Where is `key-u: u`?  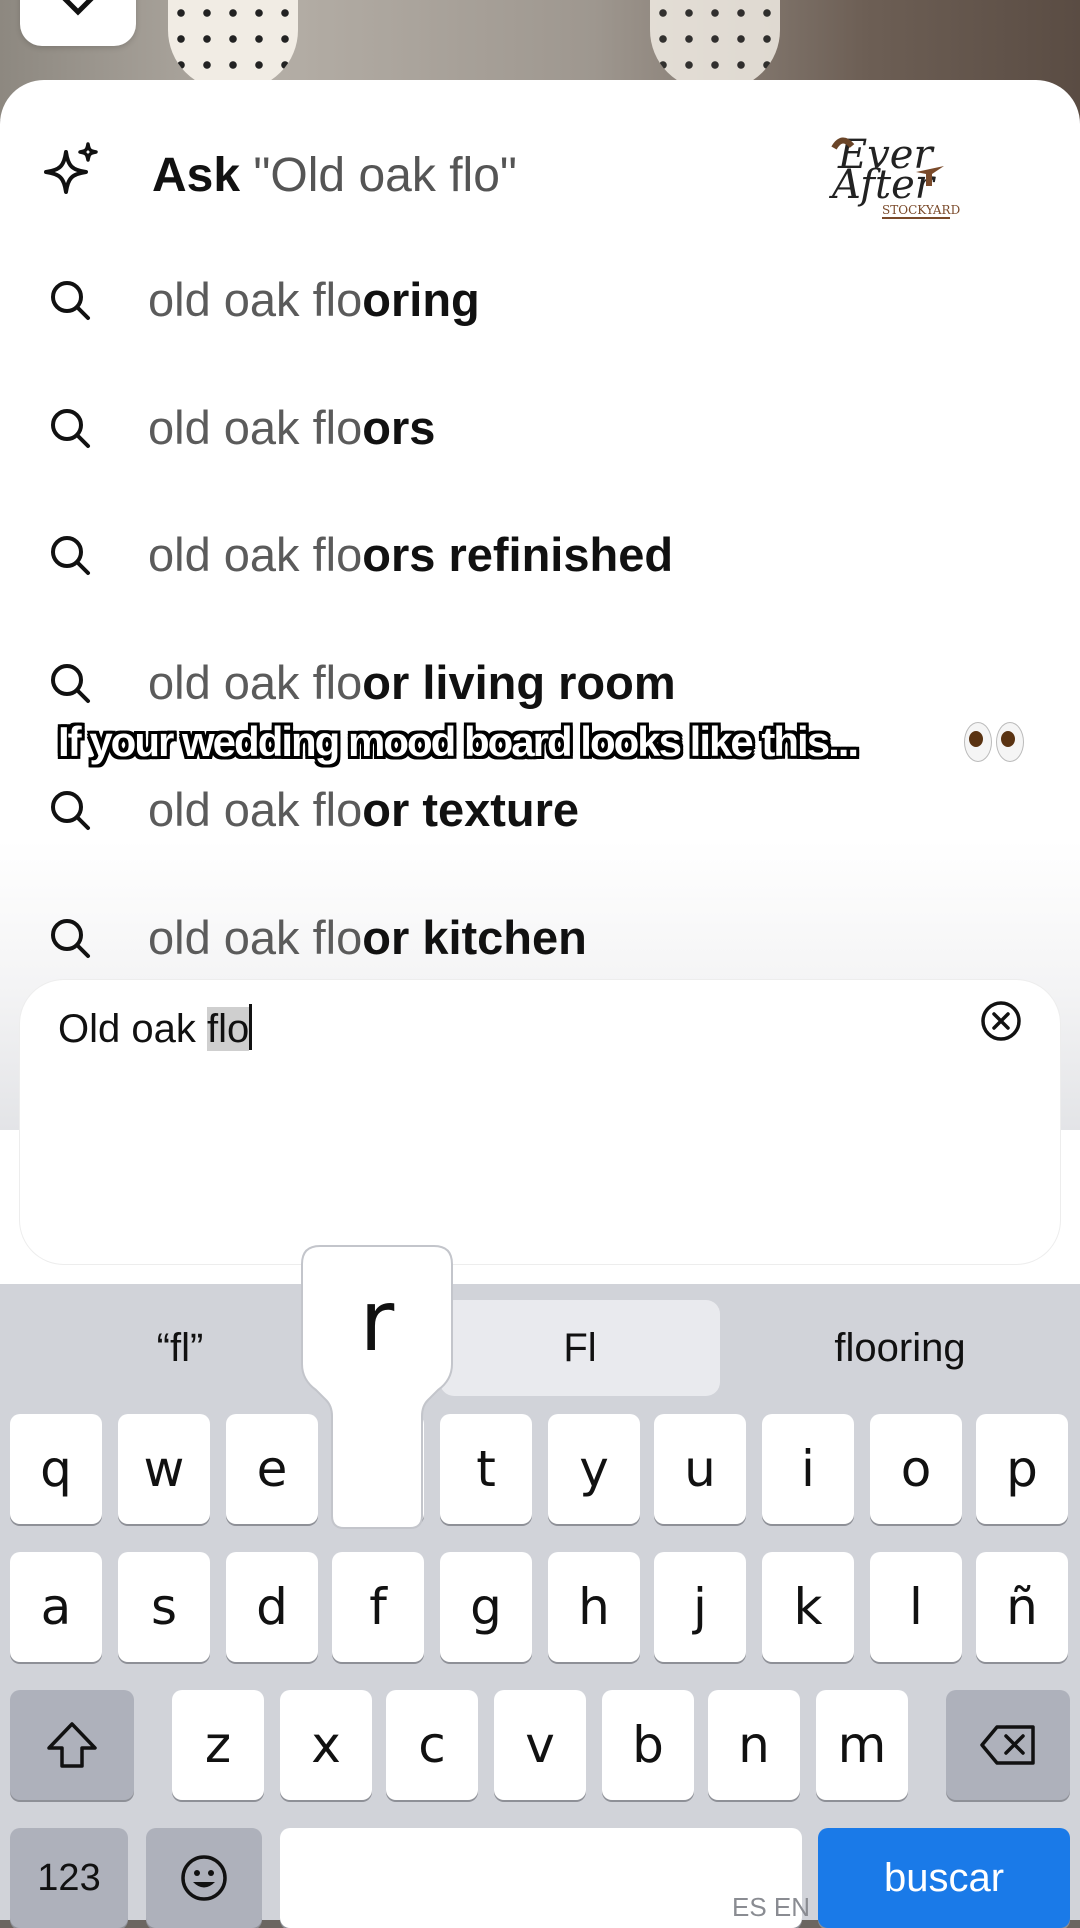
key-u: u is located at coordinates (700, 1469).